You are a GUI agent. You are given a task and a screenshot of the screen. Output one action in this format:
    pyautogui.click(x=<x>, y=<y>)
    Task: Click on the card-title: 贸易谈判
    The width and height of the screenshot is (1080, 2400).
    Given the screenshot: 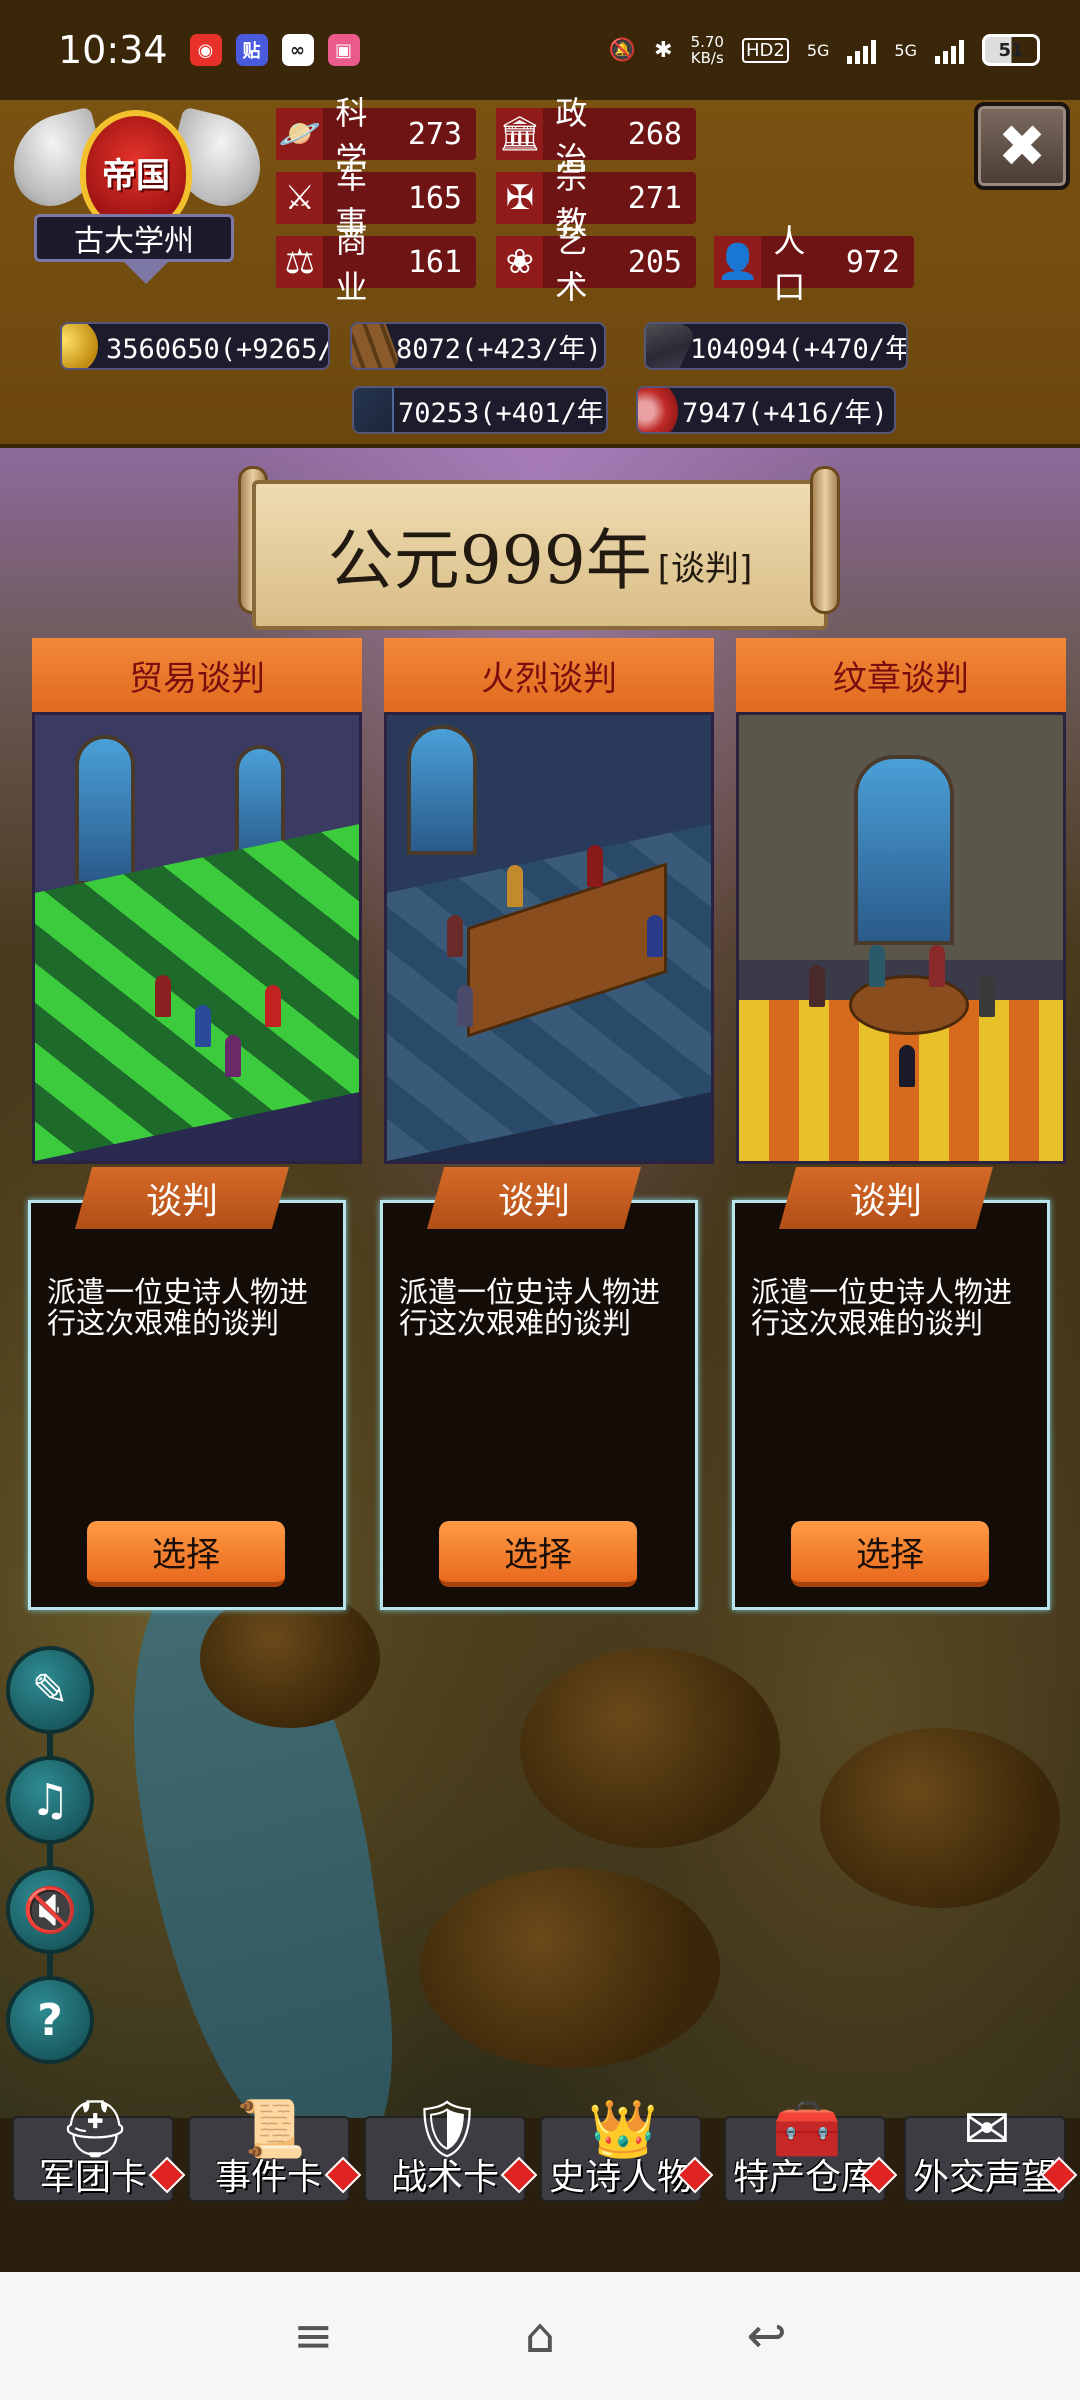 What is the action you would take?
    pyautogui.click(x=197, y=675)
    